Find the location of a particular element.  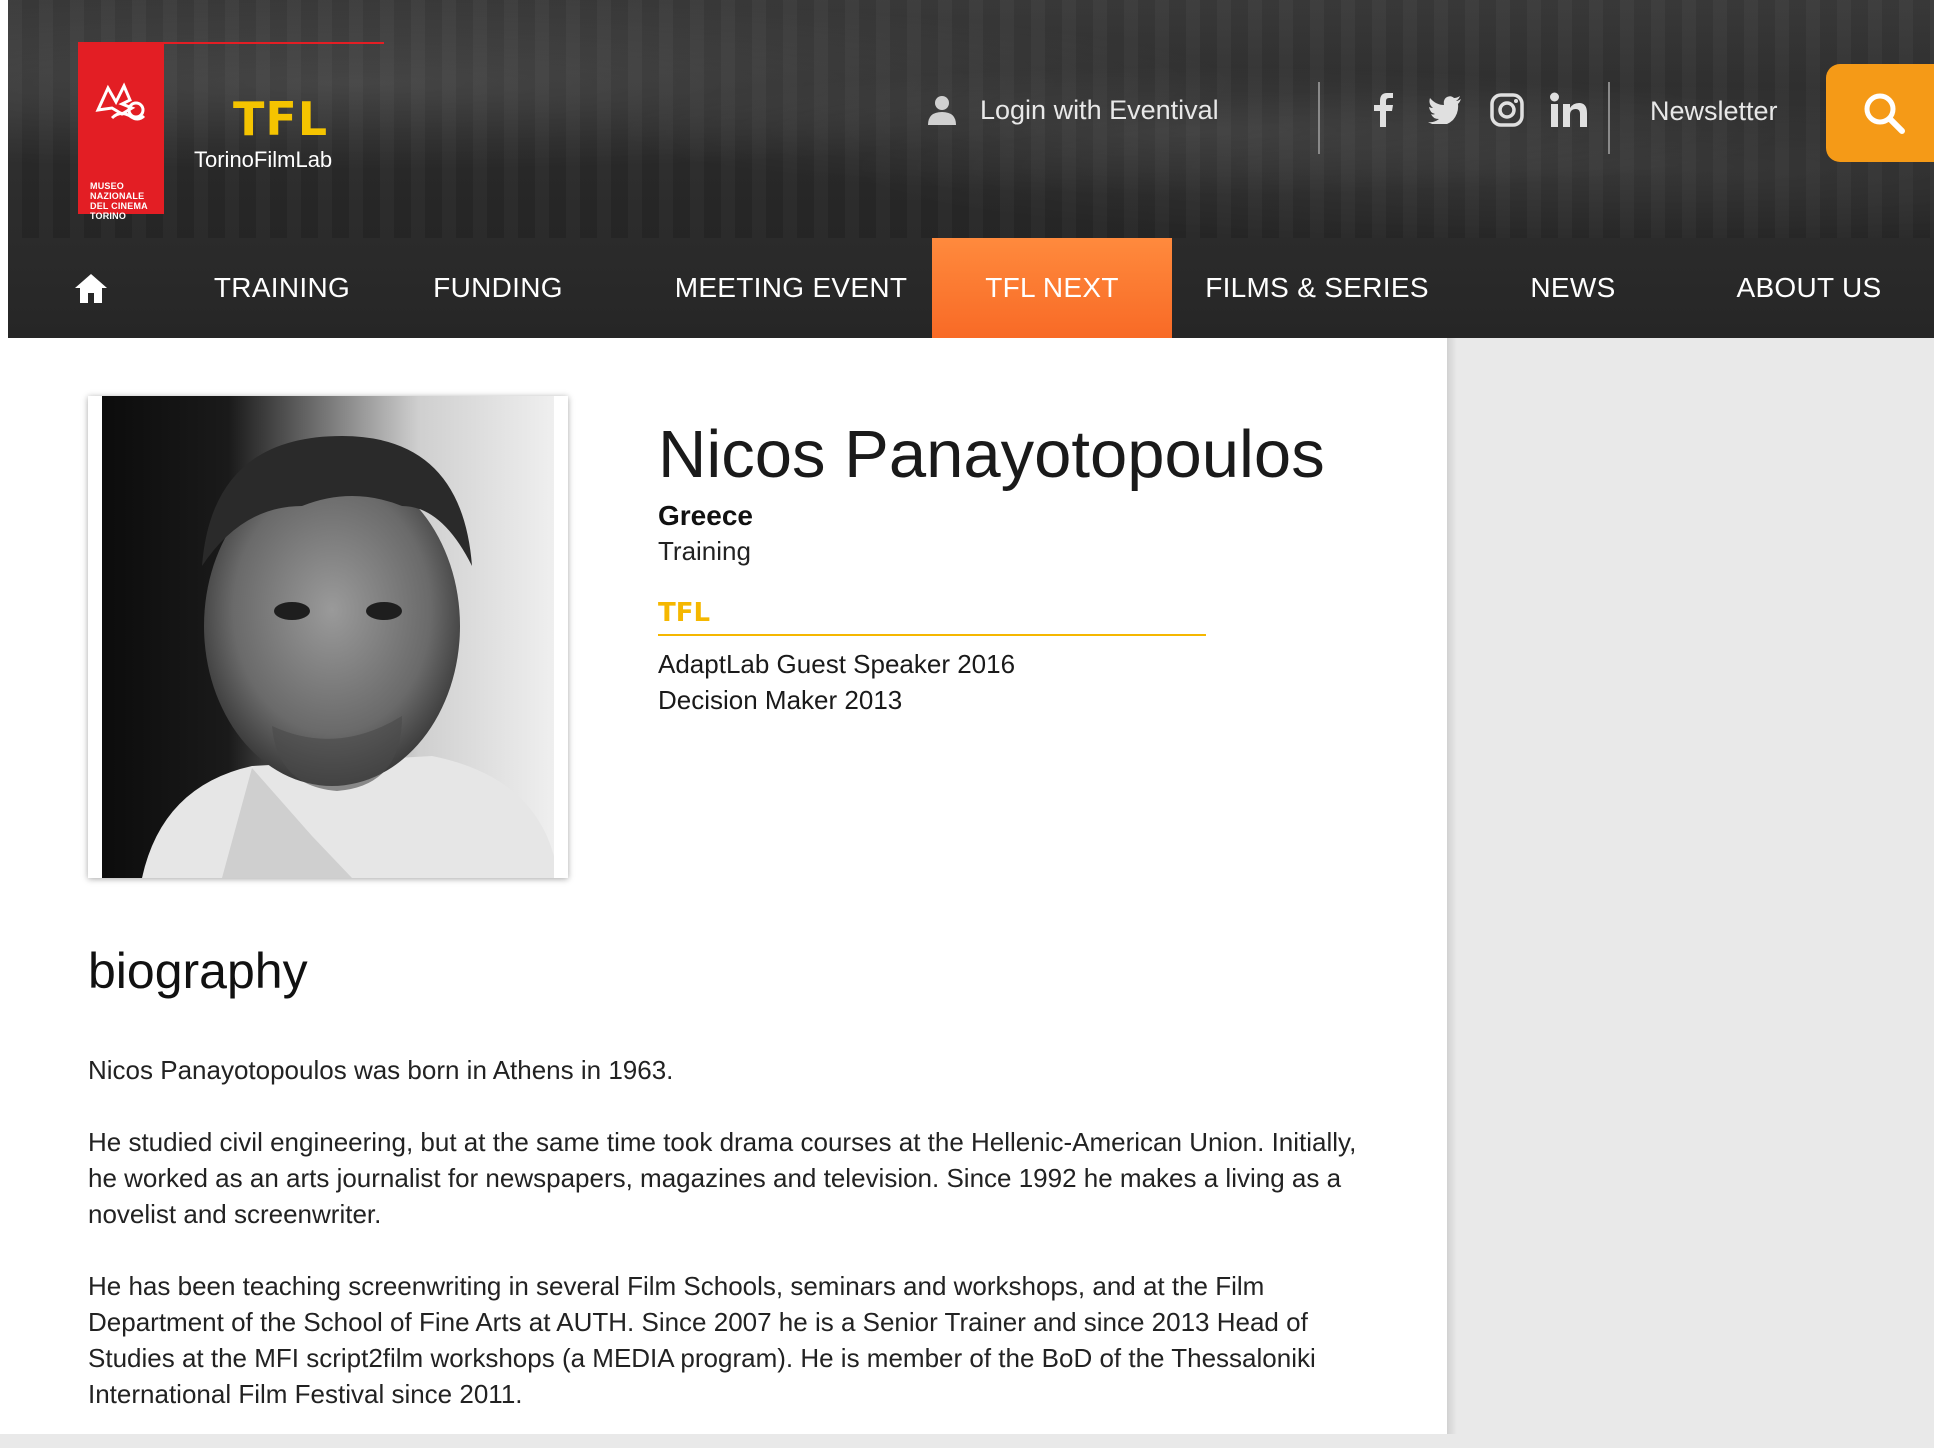

tfl-logo-subtitle: TorinoFilmLab is located at coordinates (263, 160).